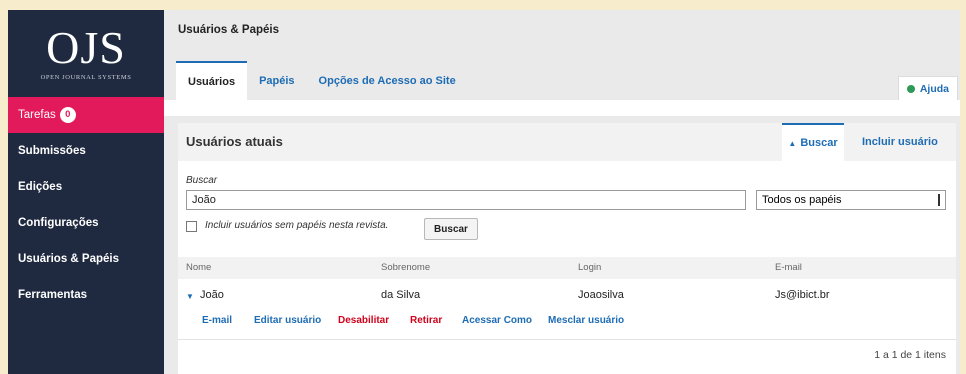 Image resolution: width=966 pixels, height=374 pixels. Describe the element at coordinates (86, 47) in the screenshot. I see `logo-mark: OJS` at that location.